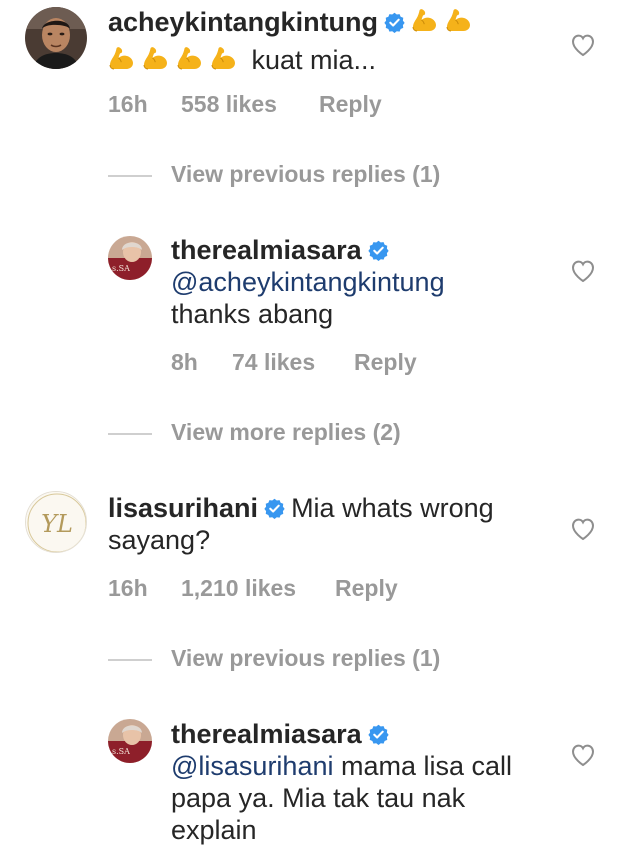 This screenshot has width=640, height=858. I want to click on comment-meta: 16h 1,210 likes Reply, so click(268, 589).